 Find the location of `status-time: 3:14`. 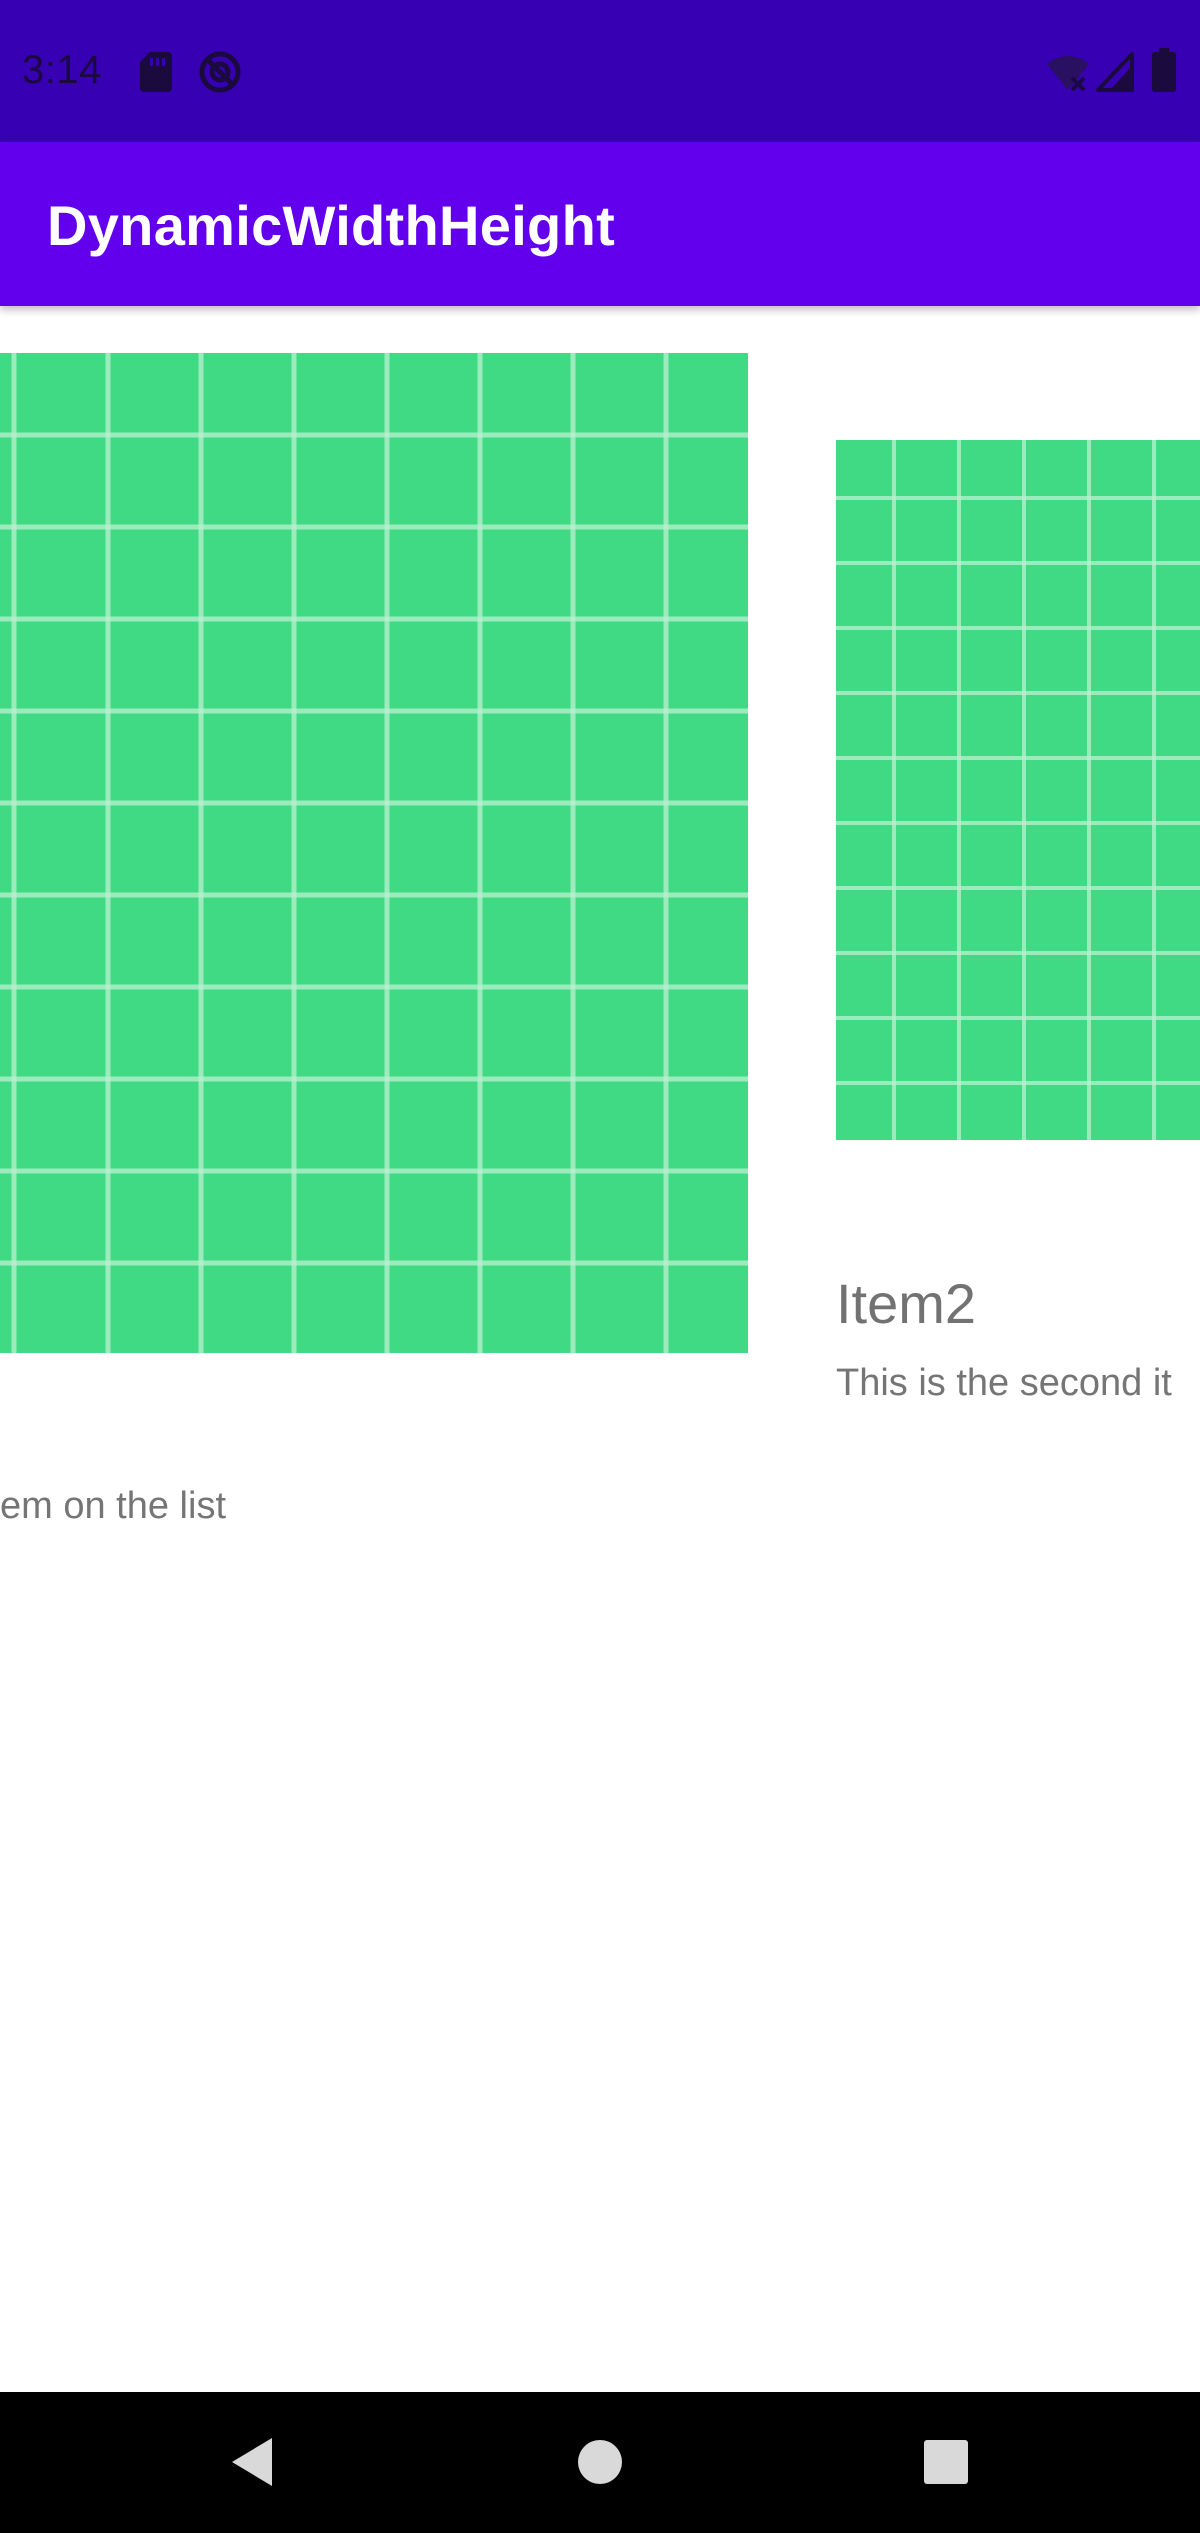

status-time: 3:14 is located at coordinates (62, 70).